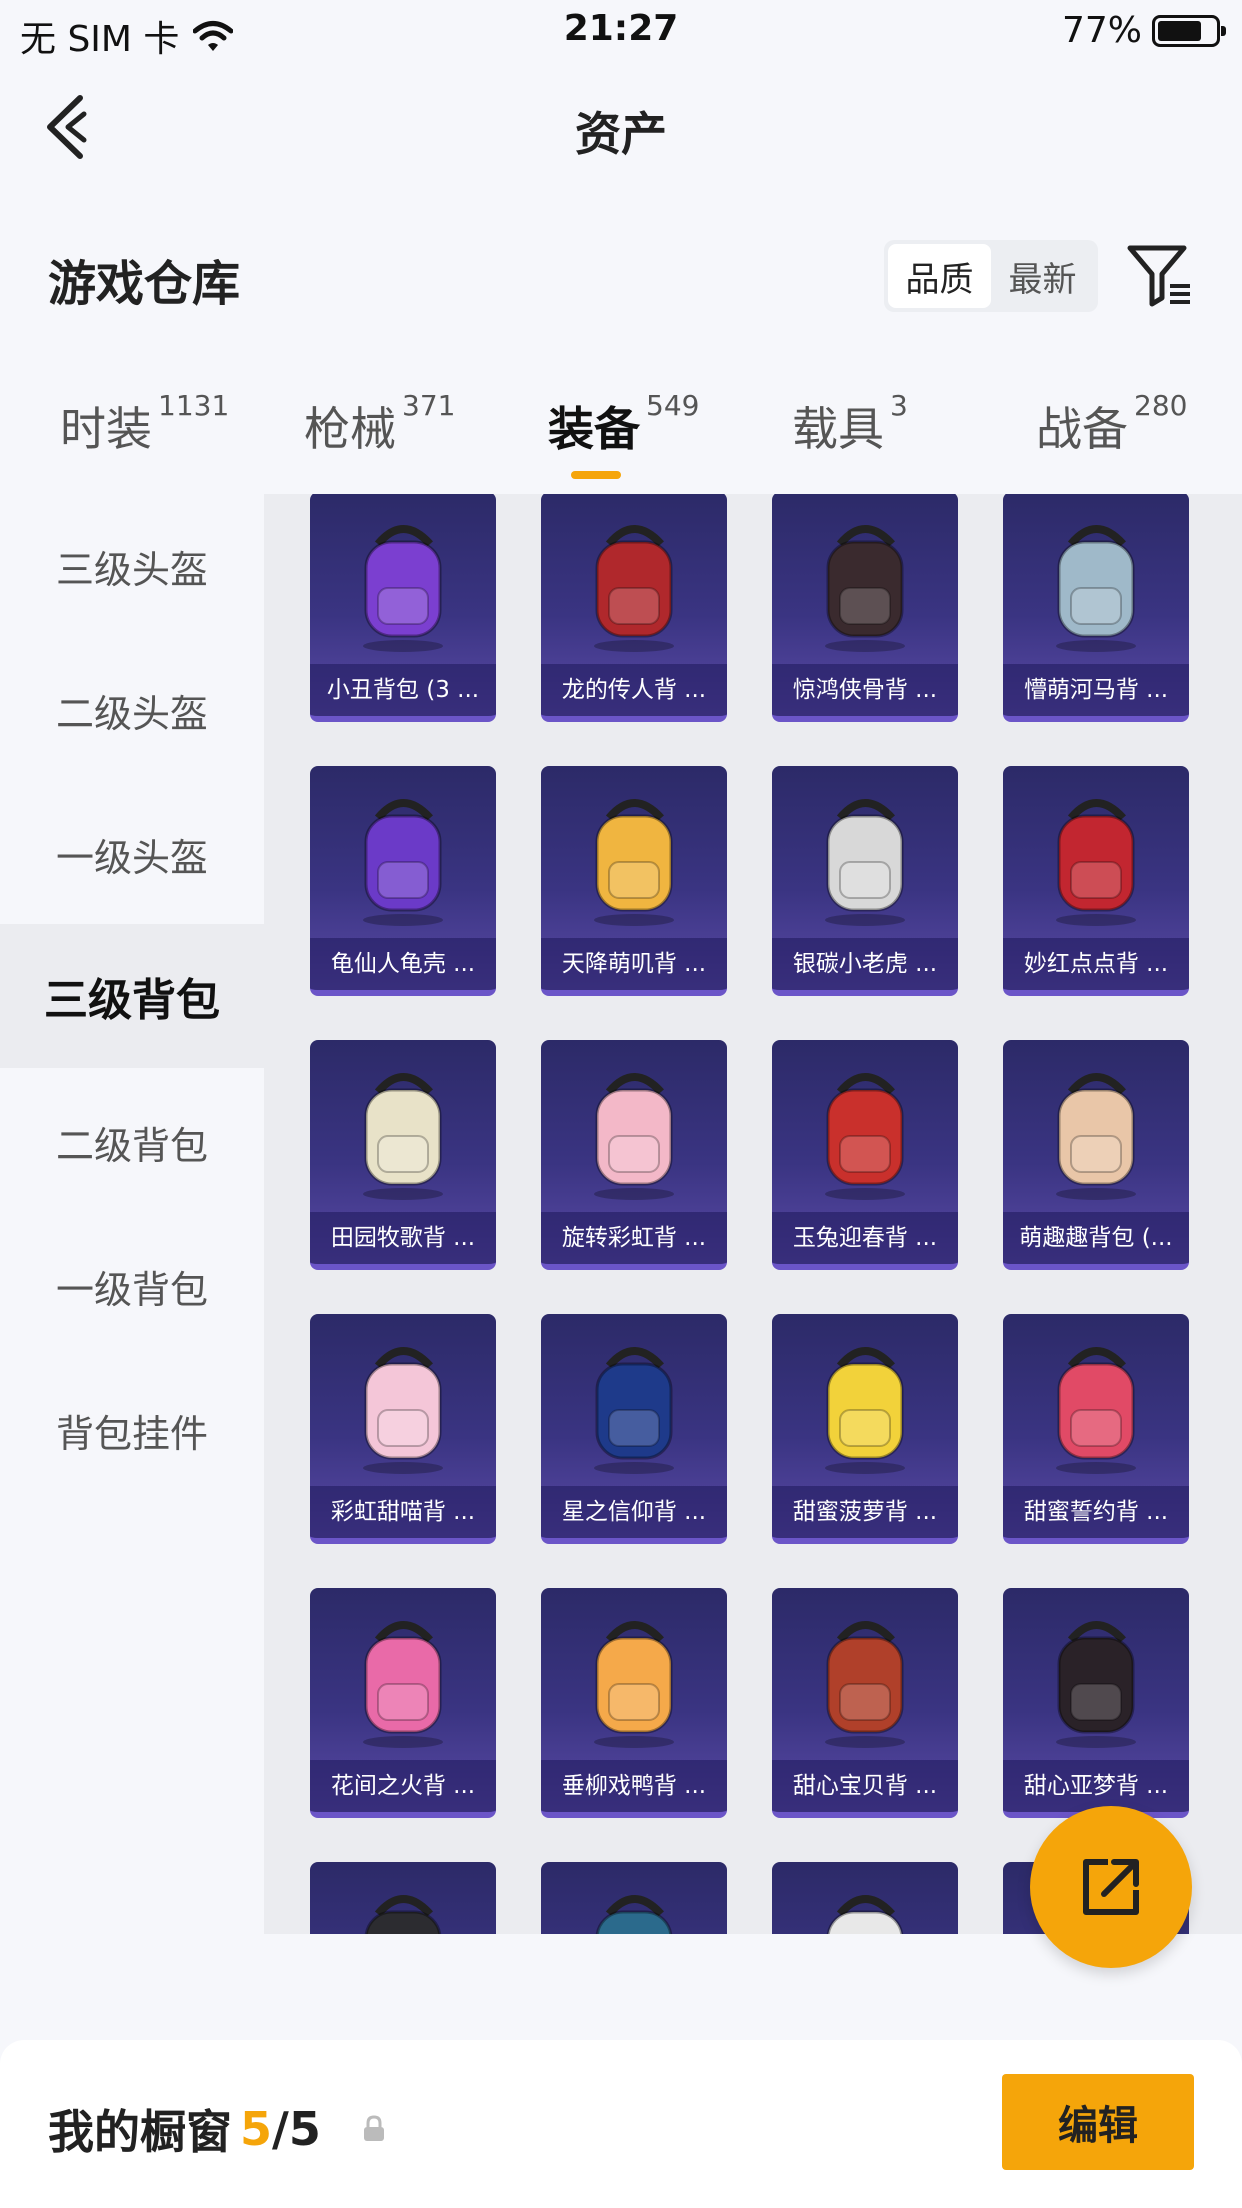 The height and width of the screenshot is (2208, 1242). What do you see at coordinates (621, 134) in the screenshot?
I see `page-title: 资产` at bounding box center [621, 134].